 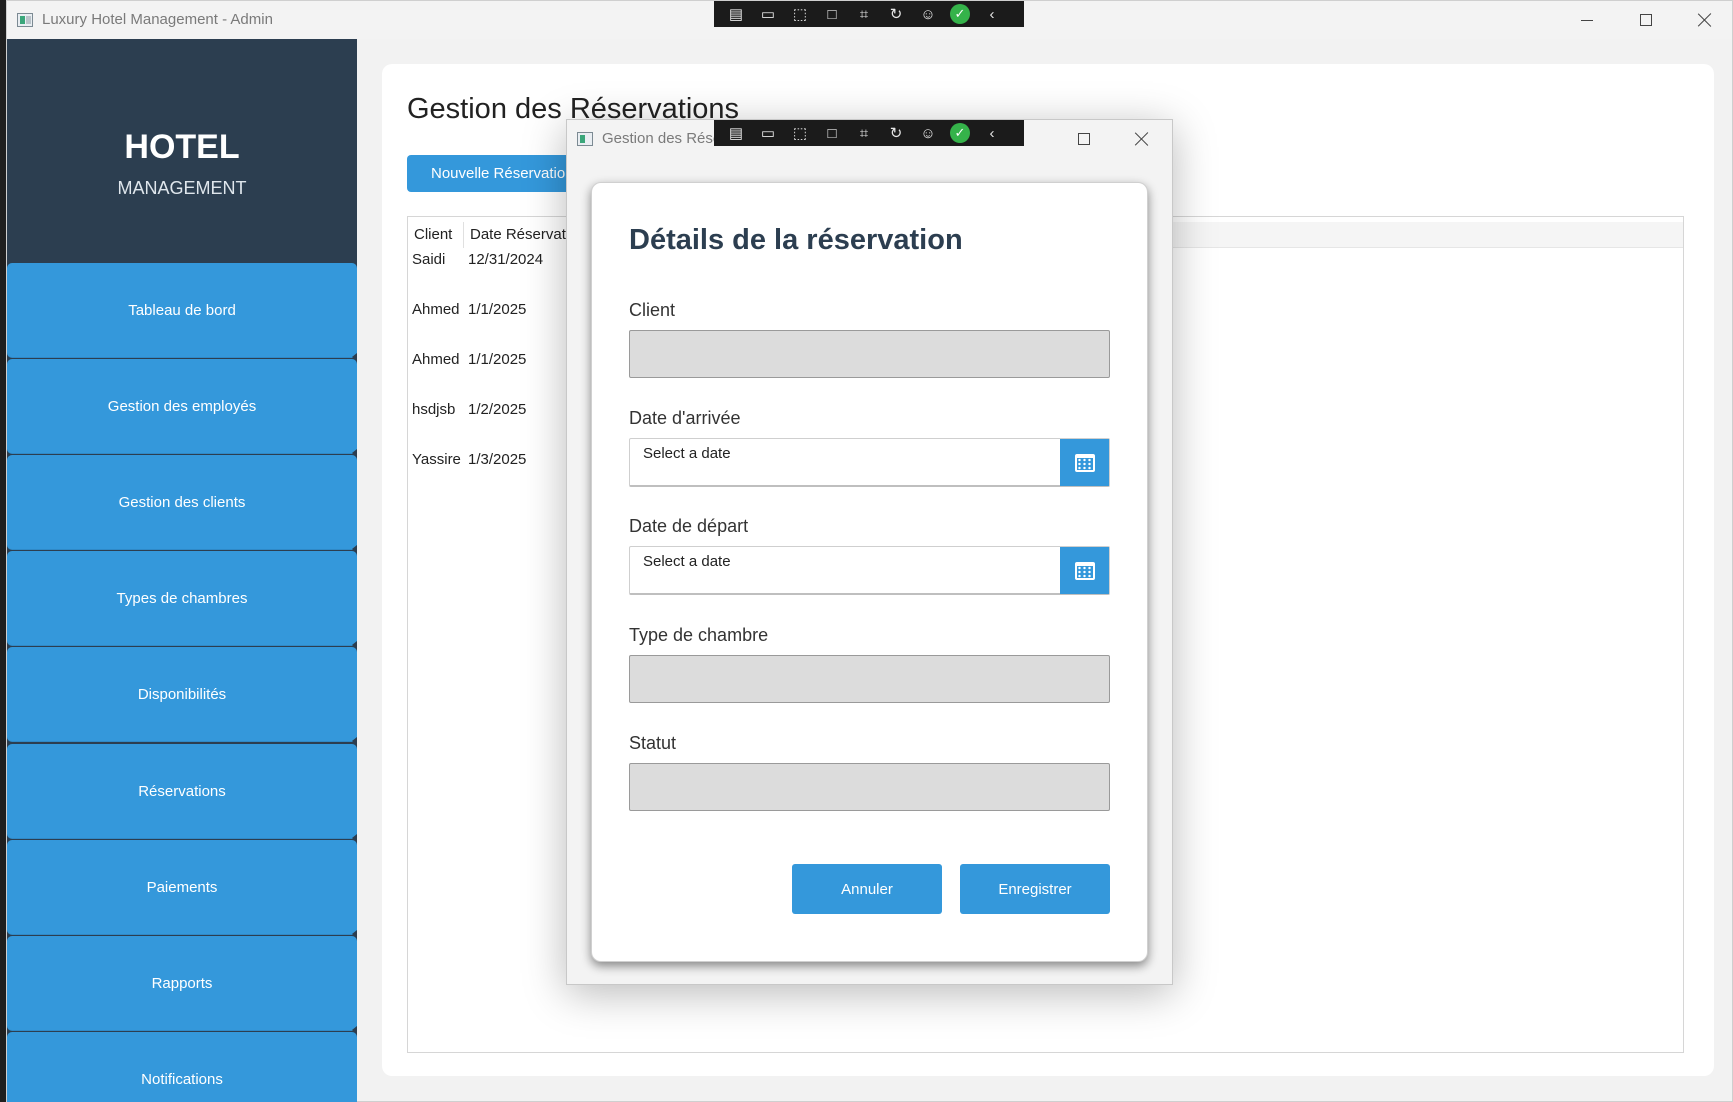 I want to click on minimize-button, so click(x=1587, y=20).